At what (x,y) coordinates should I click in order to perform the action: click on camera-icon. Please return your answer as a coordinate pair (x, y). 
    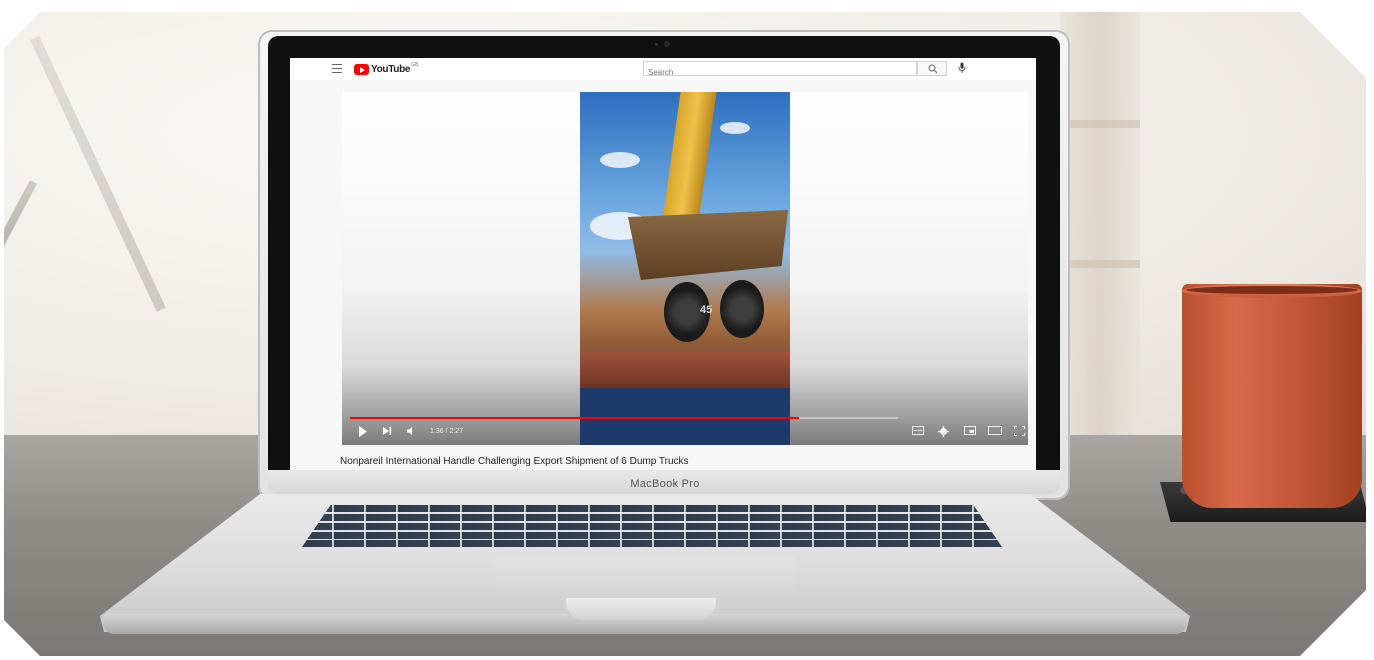
    Looking at the image, I should click on (667, 44).